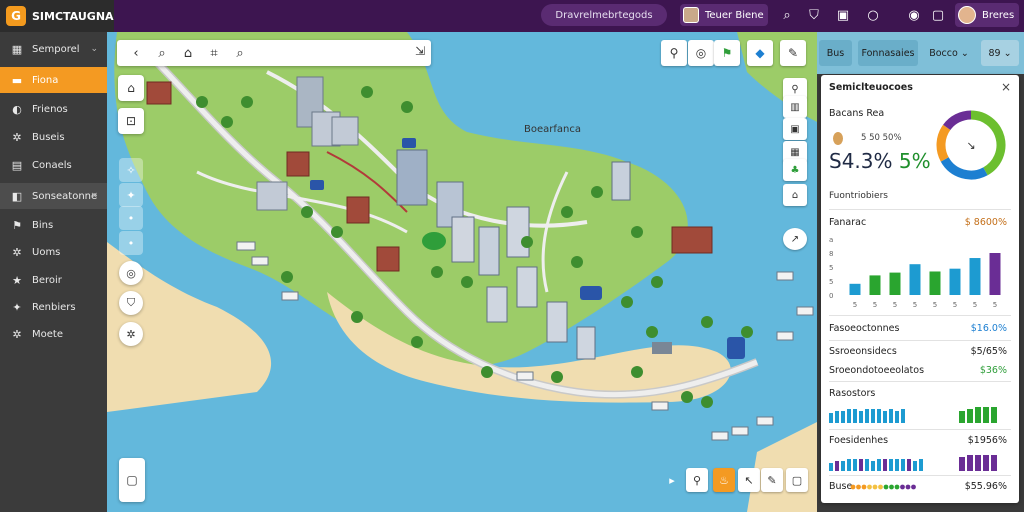 This screenshot has height=512, width=1024. I want to click on tab-fonnasaies: Fonnasaies, so click(888, 53).